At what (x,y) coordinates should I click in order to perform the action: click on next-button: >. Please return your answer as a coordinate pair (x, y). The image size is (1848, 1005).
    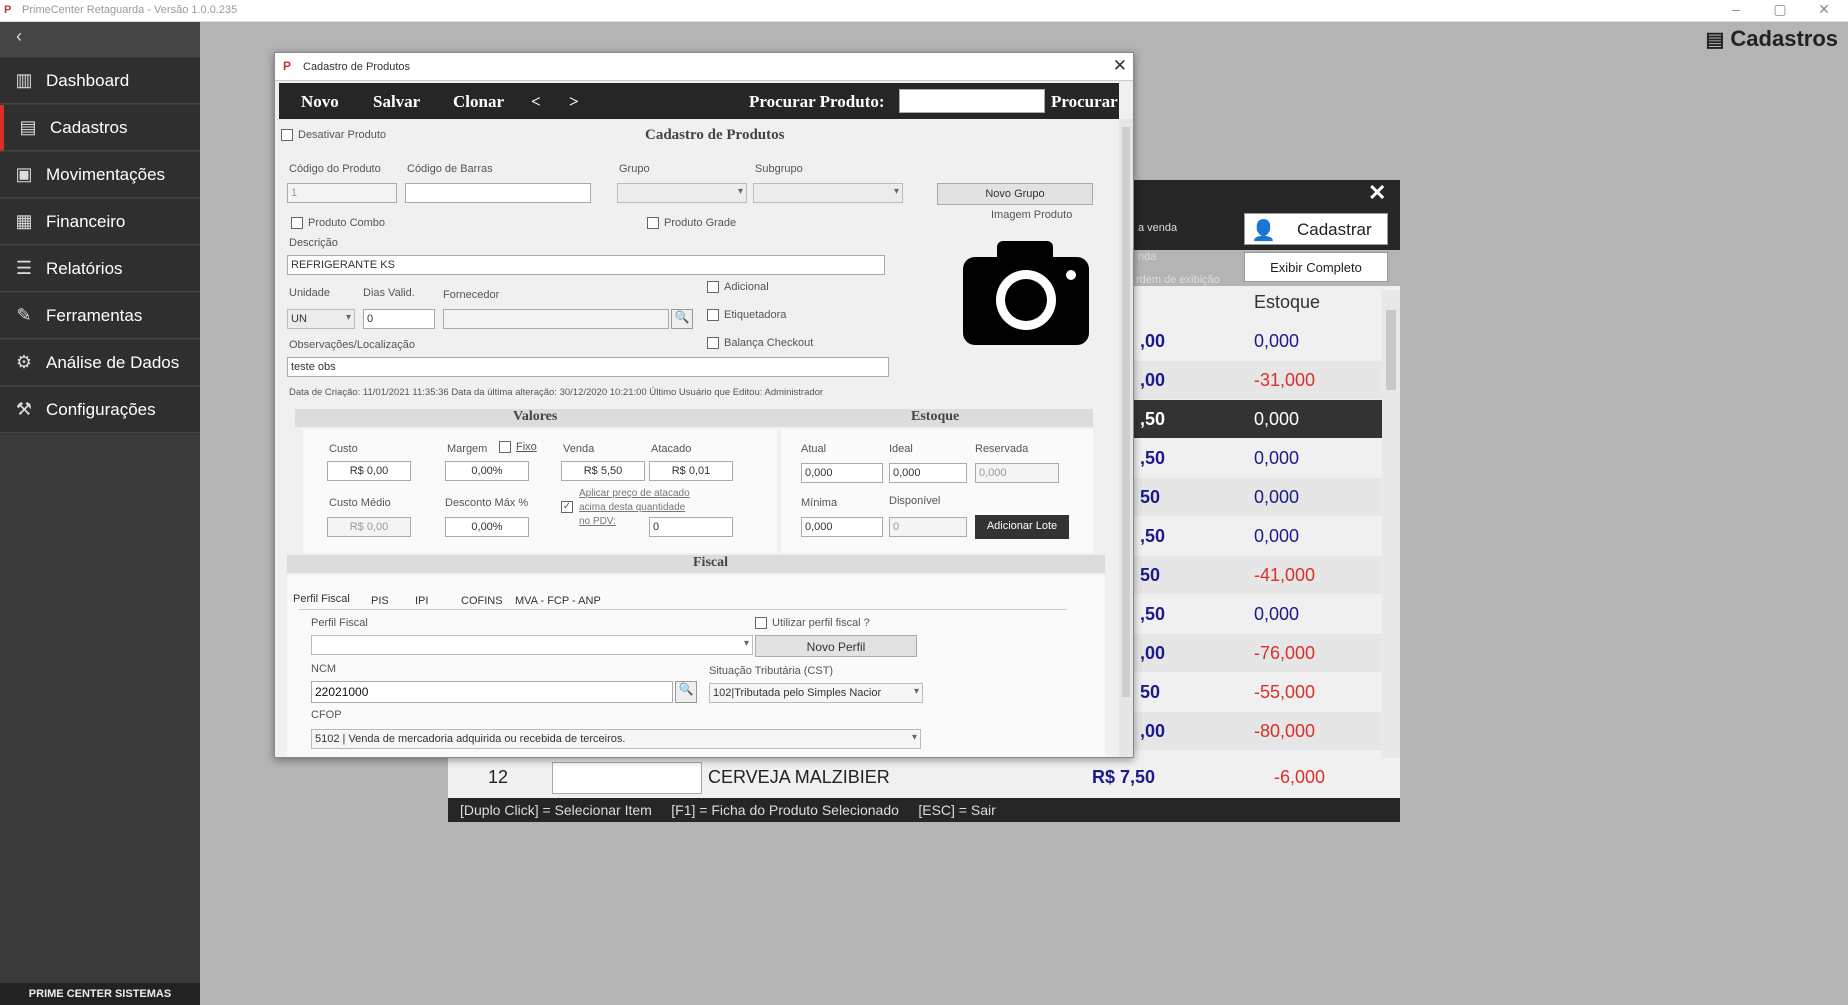
    Looking at the image, I should click on (574, 102).